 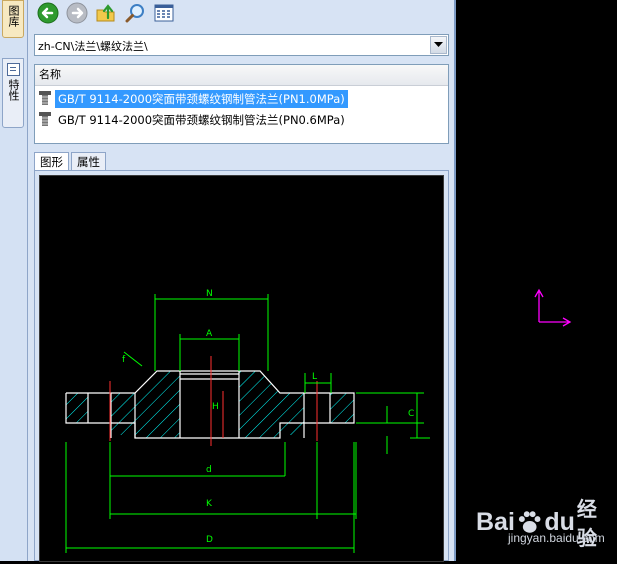 I want to click on path-combobox: zh-CN\法兰\螺纹法兰\, so click(x=241, y=45).